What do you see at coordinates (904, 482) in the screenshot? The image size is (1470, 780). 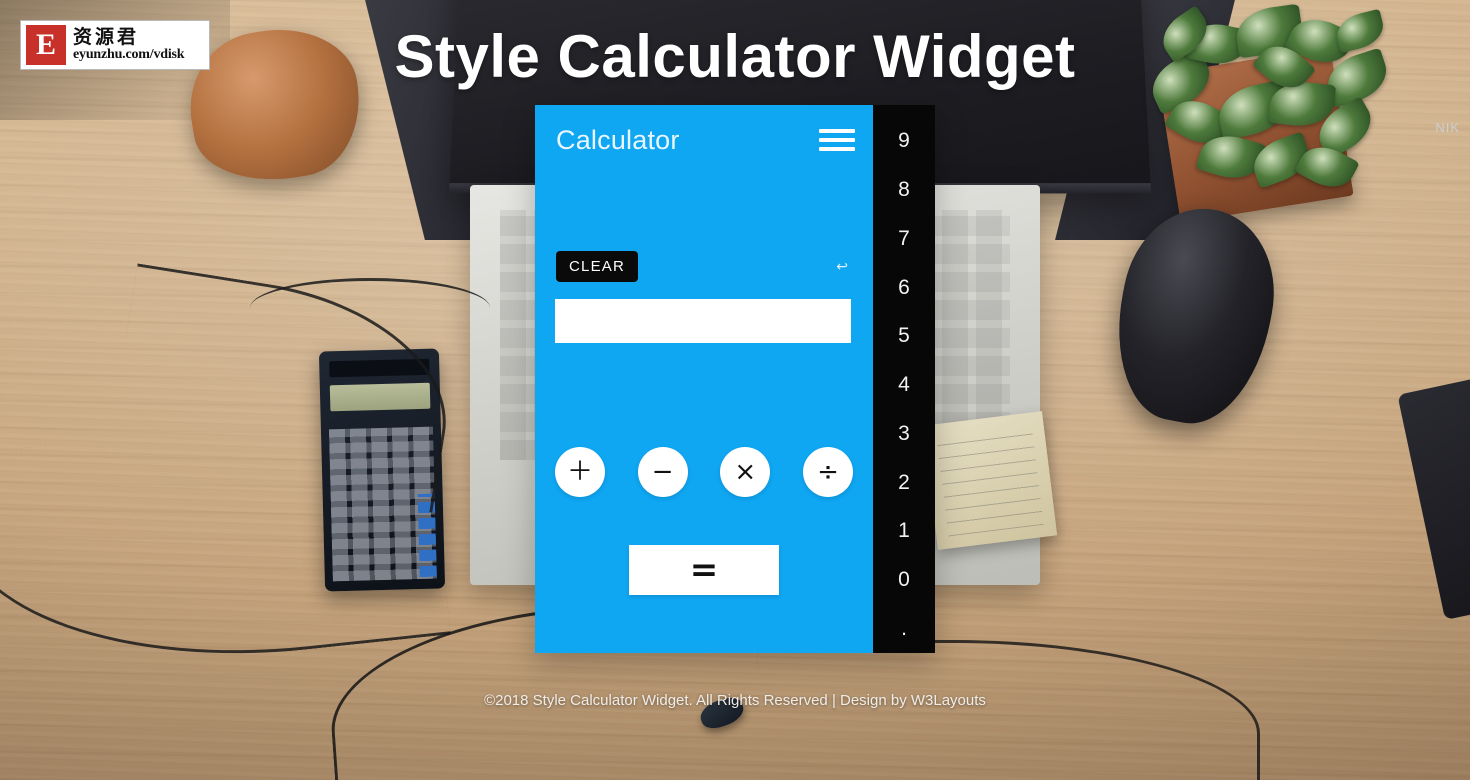 I see `digit-button-2: 2` at bounding box center [904, 482].